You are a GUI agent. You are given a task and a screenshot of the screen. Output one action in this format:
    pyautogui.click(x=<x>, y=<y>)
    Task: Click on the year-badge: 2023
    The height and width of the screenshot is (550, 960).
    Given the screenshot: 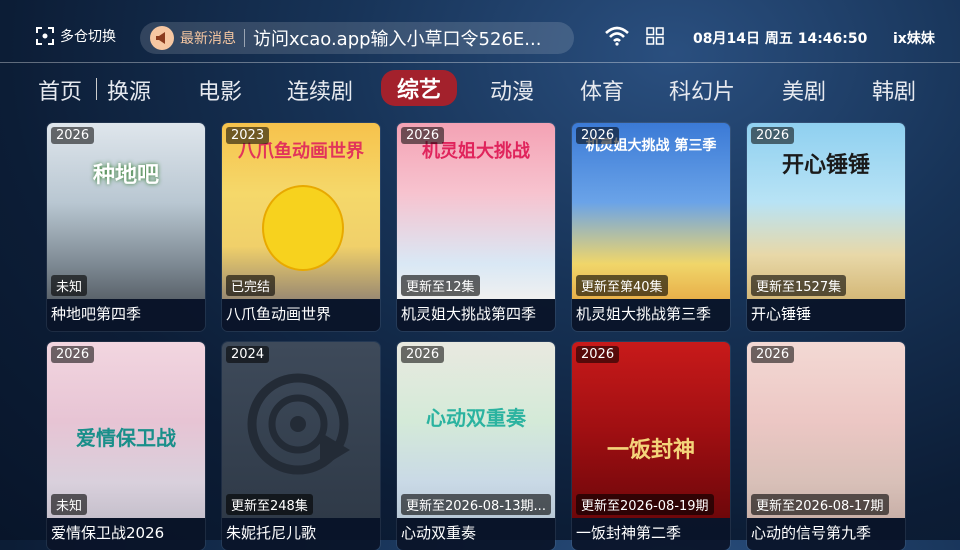 What is the action you would take?
    pyautogui.click(x=248, y=135)
    